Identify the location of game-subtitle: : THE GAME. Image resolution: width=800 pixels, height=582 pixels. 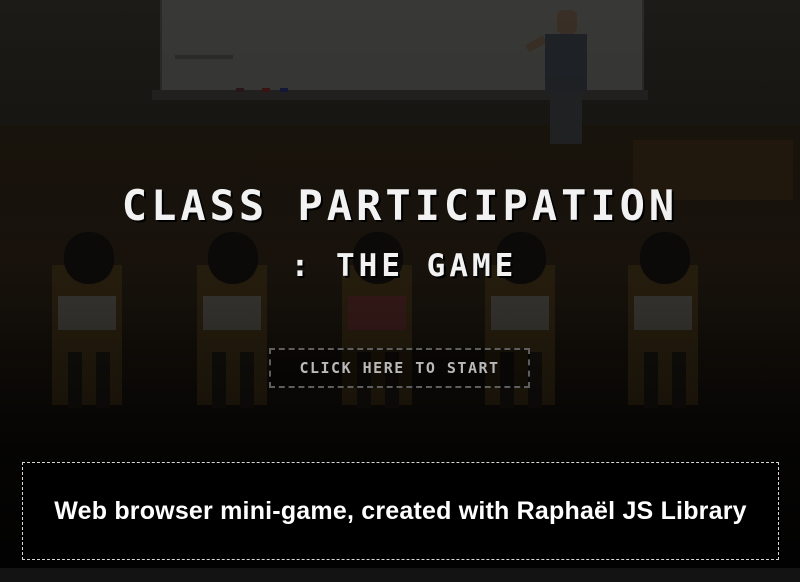
(404, 266).